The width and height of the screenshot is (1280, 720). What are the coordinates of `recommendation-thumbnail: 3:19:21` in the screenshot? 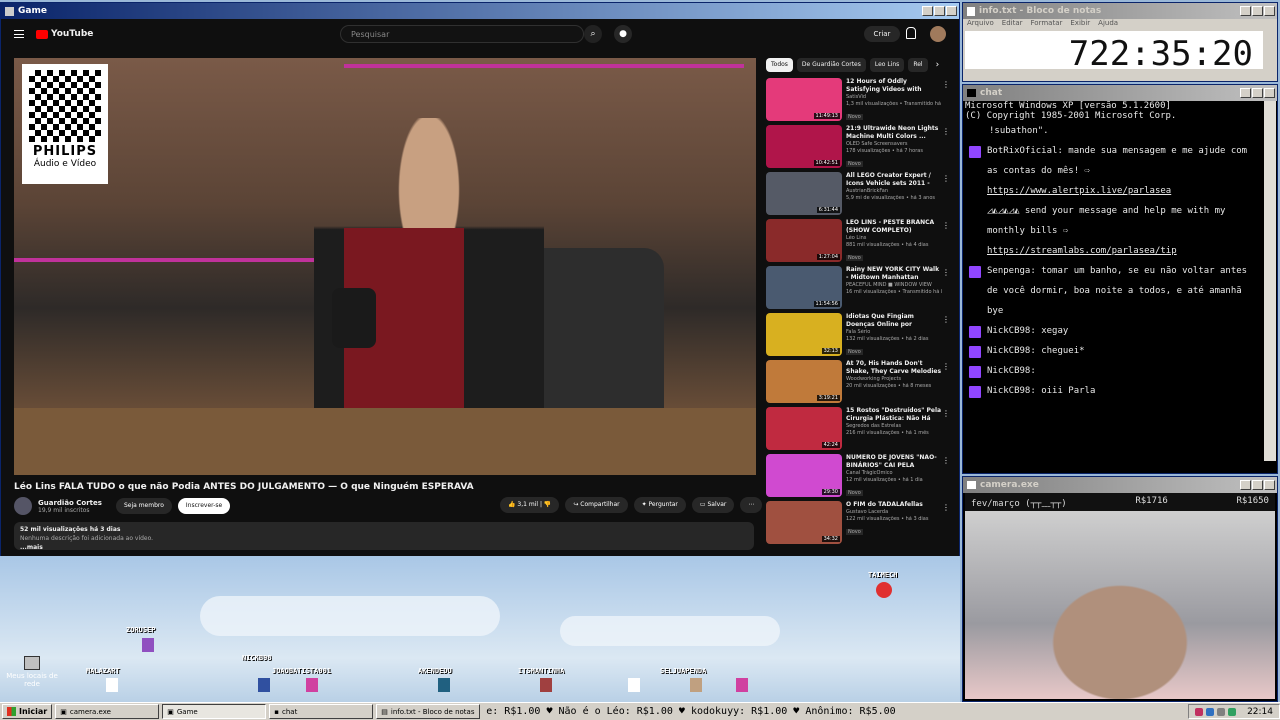 It's located at (804, 381).